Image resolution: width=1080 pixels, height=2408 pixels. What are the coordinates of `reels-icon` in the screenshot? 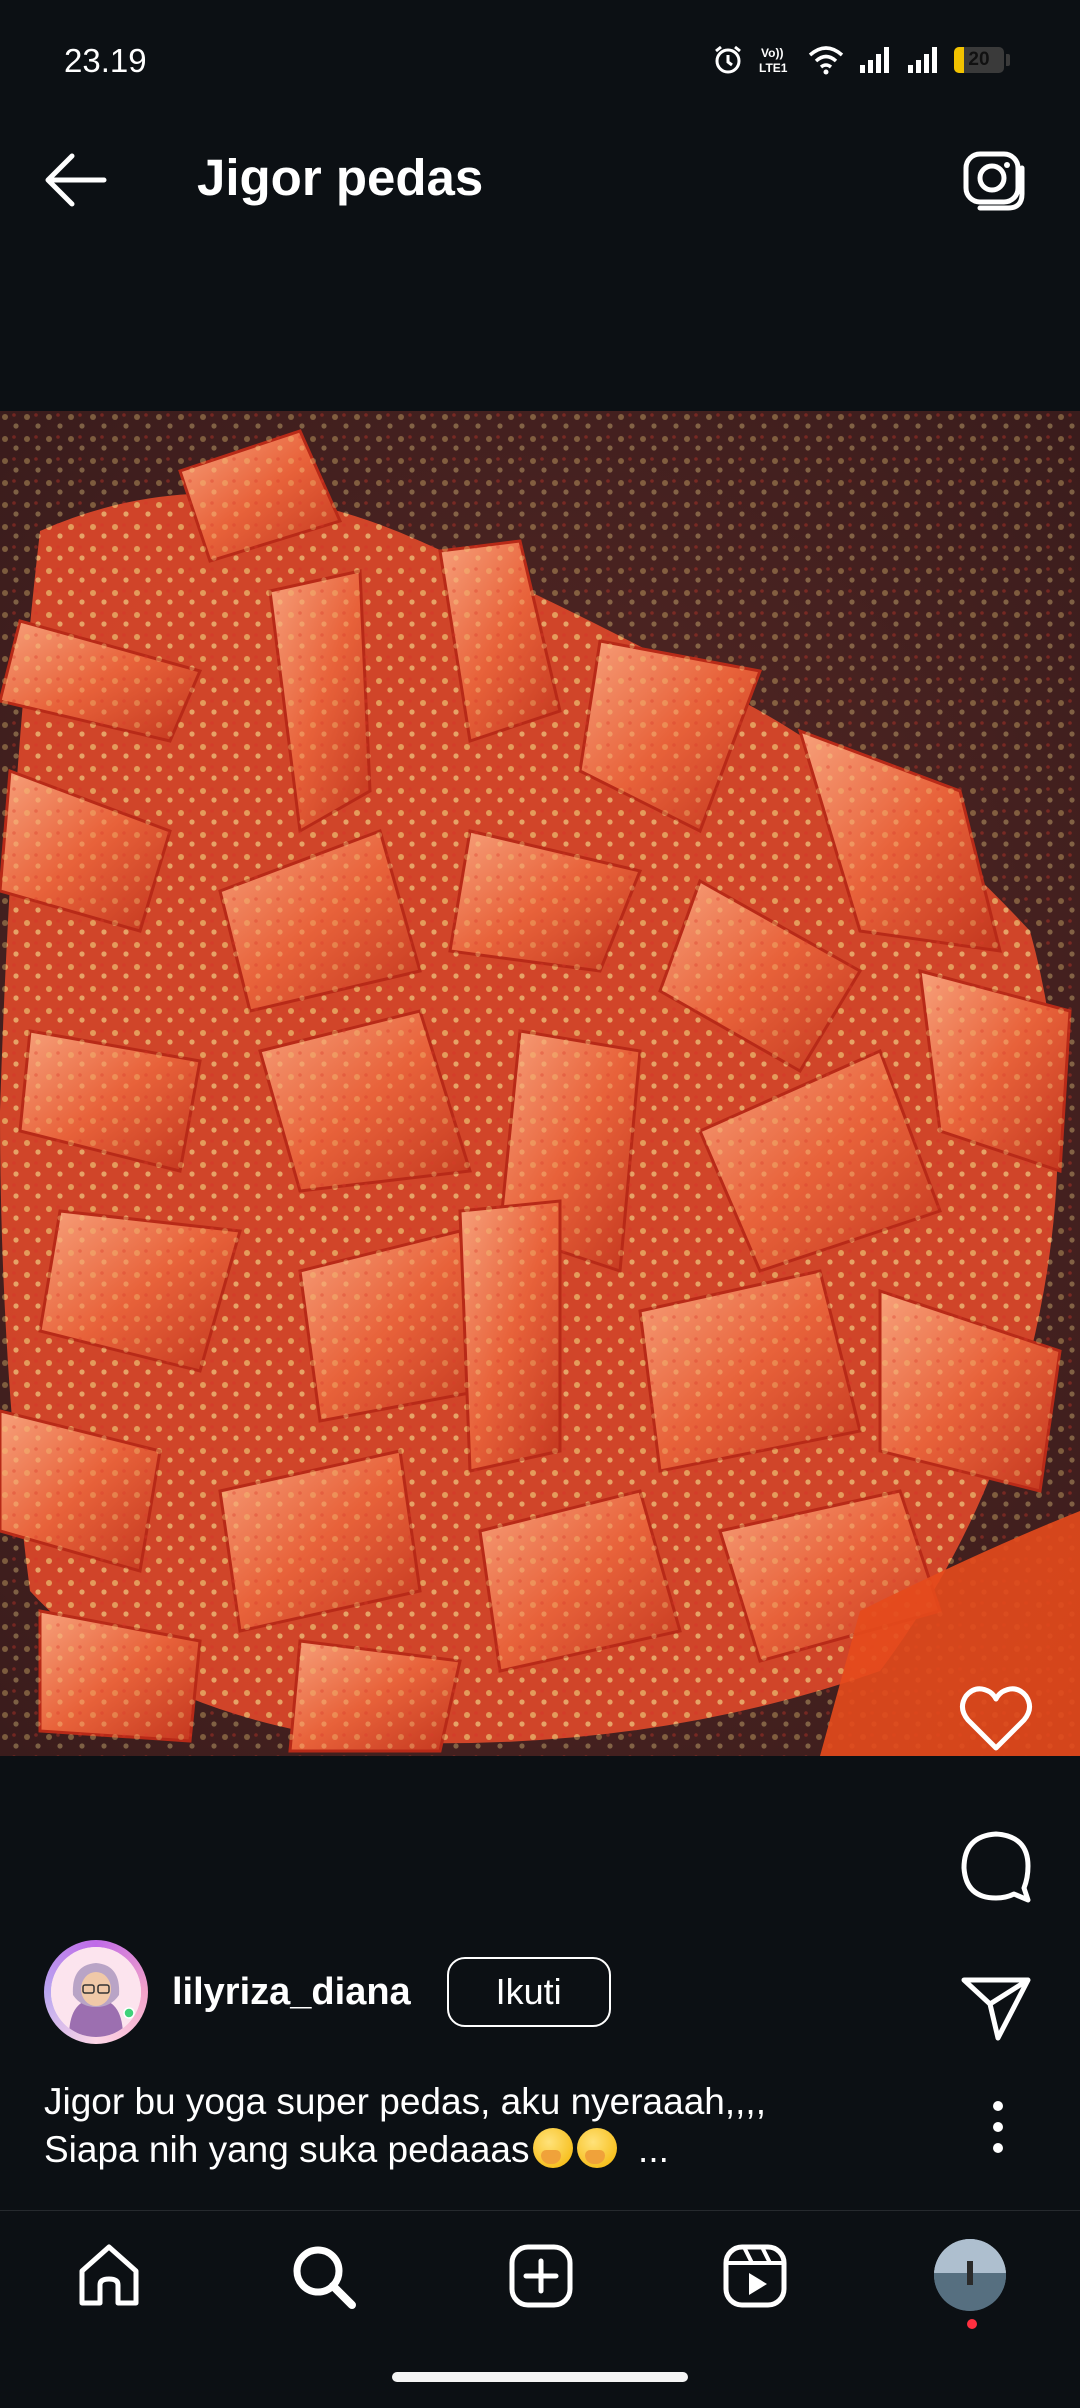 It's located at (755, 2276).